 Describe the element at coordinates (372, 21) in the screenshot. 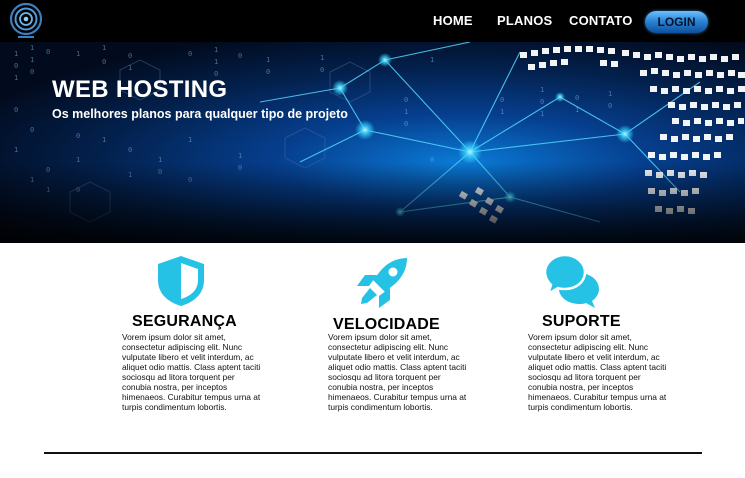

I see `top-navbar: HOME PLANOS CONTATO LOGIN` at that location.